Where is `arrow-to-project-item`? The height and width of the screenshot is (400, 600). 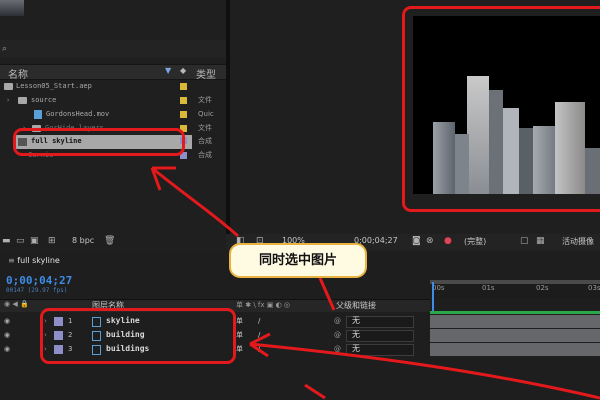
arrow-to-project-item is located at coordinates (195, 202).